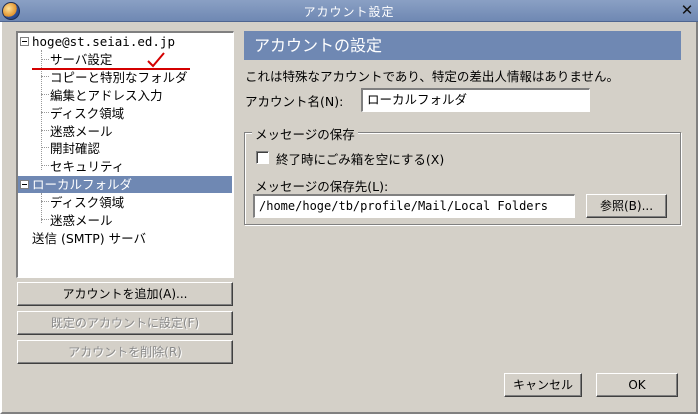  I want to click on storage-path-label: メッセージの保存先(L):, so click(322, 186).